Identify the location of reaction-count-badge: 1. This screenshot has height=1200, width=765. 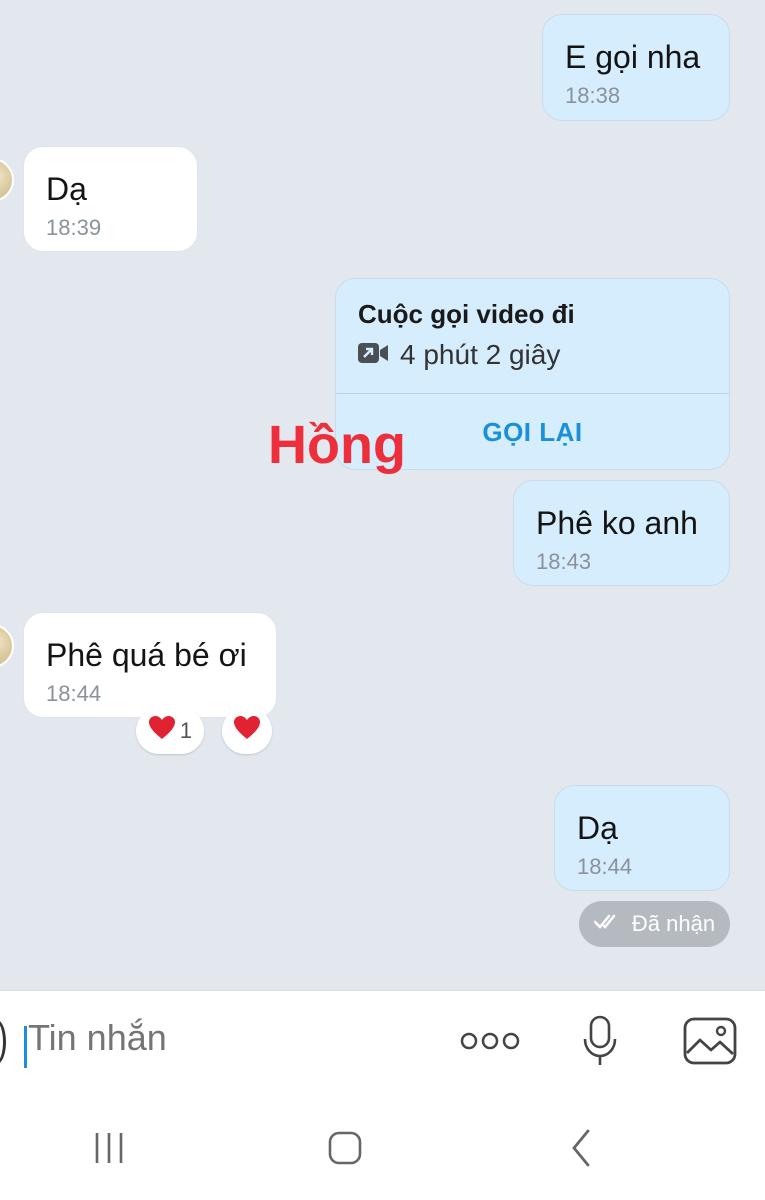
(170, 731).